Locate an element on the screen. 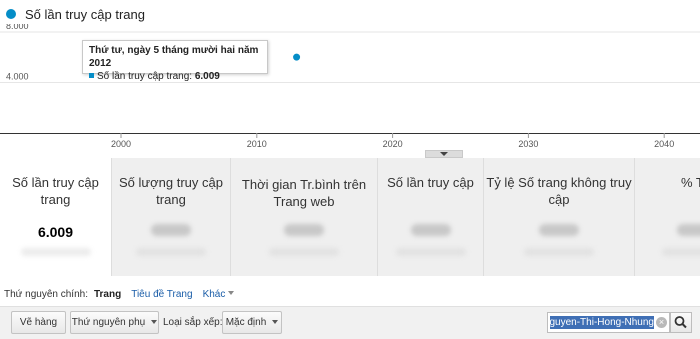 This screenshot has width=700, height=339. plot-rows-button: Vẽ hàng is located at coordinates (38, 322).